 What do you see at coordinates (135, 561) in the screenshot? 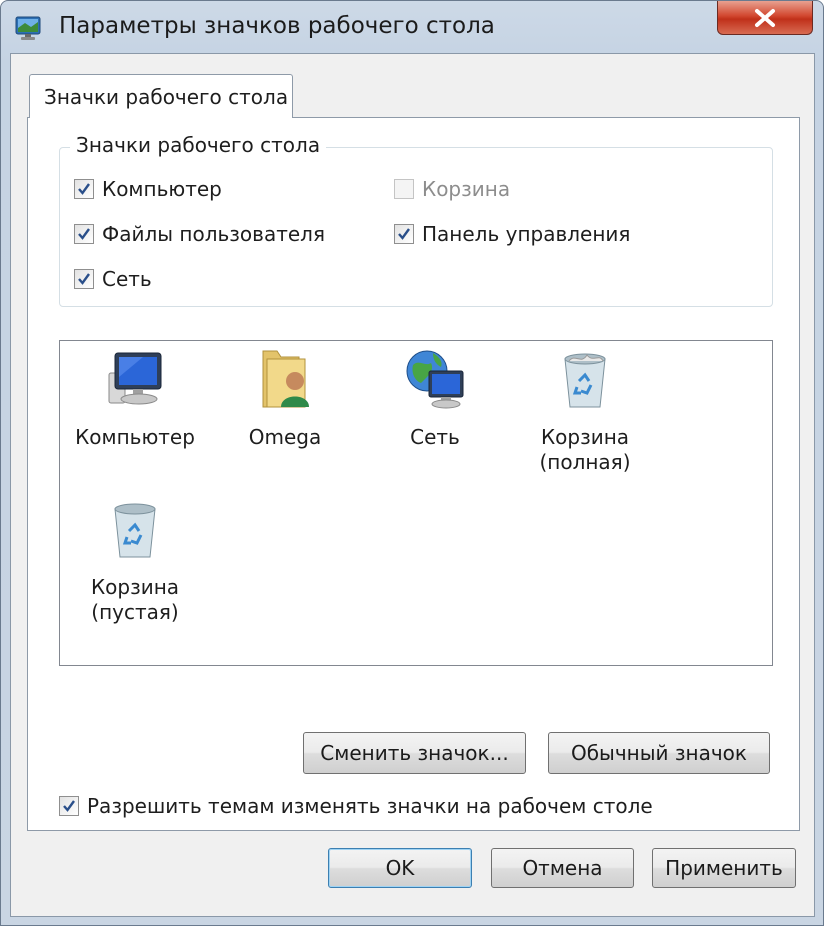
I see `icon-item-recycle-bin-empty: Корзина (пустая)` at bounding box center [135, 561].